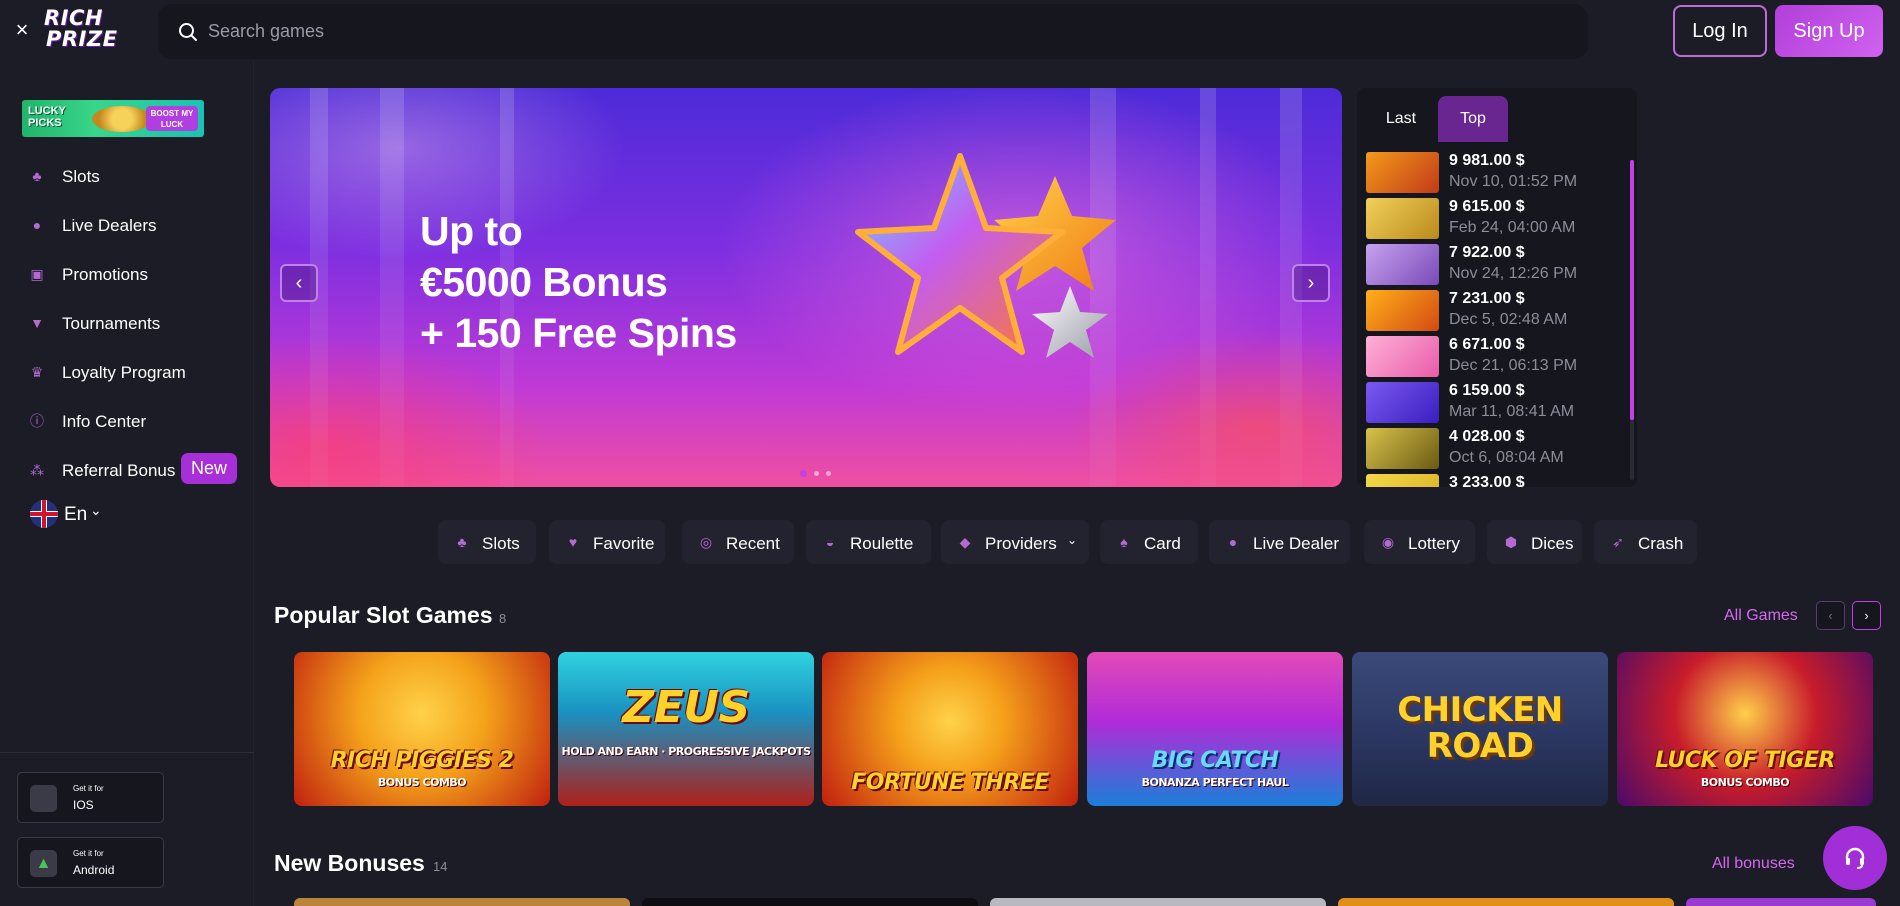 The image size is (1900, 906). What do you see at coordinates (1855, 858) in the screenshot?
I see `support-chat-button` at bounding box center [1855, 858].